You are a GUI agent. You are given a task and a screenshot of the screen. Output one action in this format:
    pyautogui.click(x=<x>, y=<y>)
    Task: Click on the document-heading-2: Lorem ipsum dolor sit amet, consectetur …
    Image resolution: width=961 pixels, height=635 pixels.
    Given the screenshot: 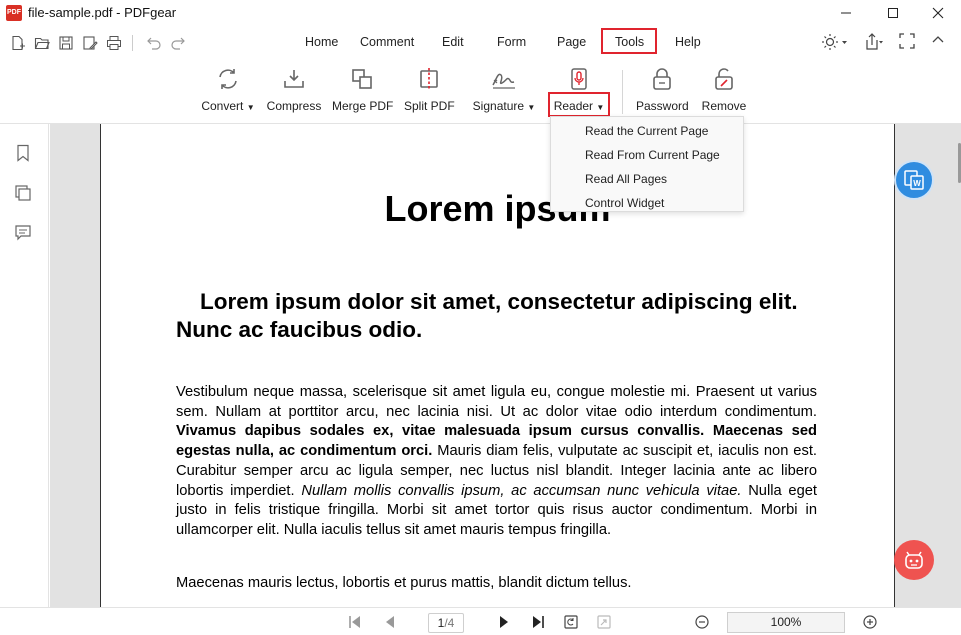 What is the action you would take?
    pyautogui.click(x=487, y=315)
    